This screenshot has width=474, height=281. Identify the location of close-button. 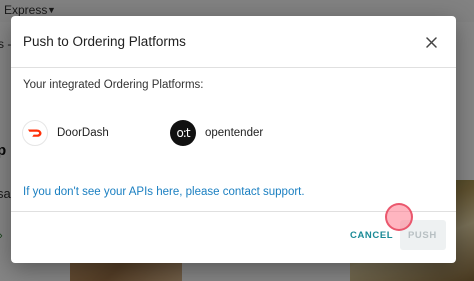
(431, 42).